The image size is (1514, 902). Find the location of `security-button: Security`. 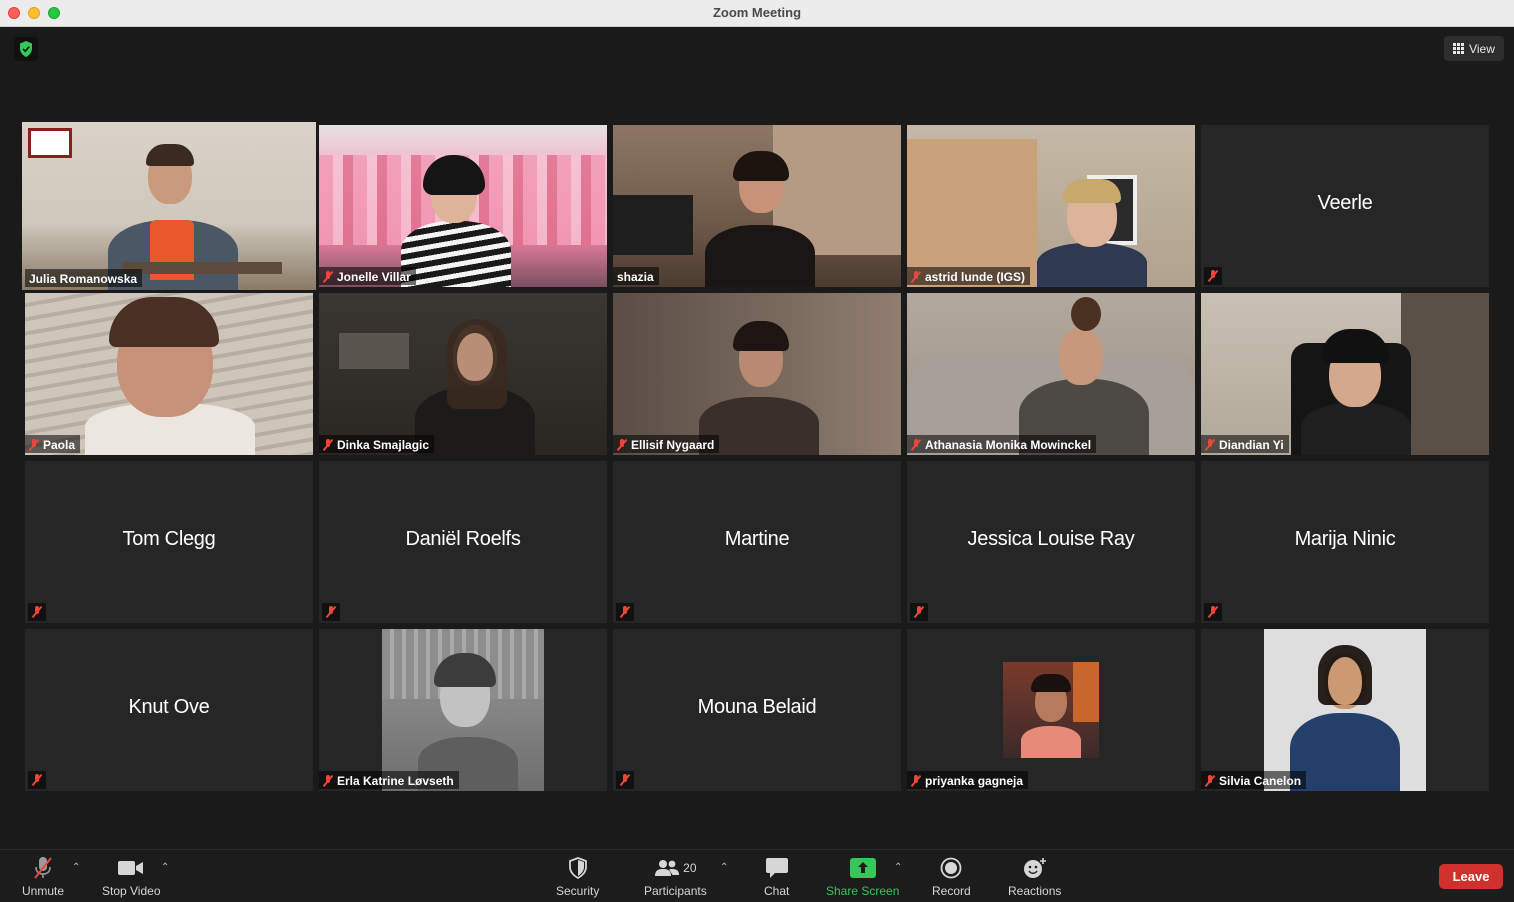

security-button: Security is located at coordinates (577, 877).